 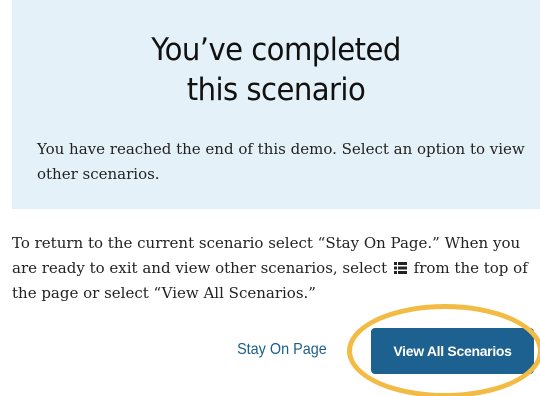 What do you see at coordinates (470, 268) in the screenshot?
I see `instructions-line-2-end: from the top of` at bounding box center [470, 268].